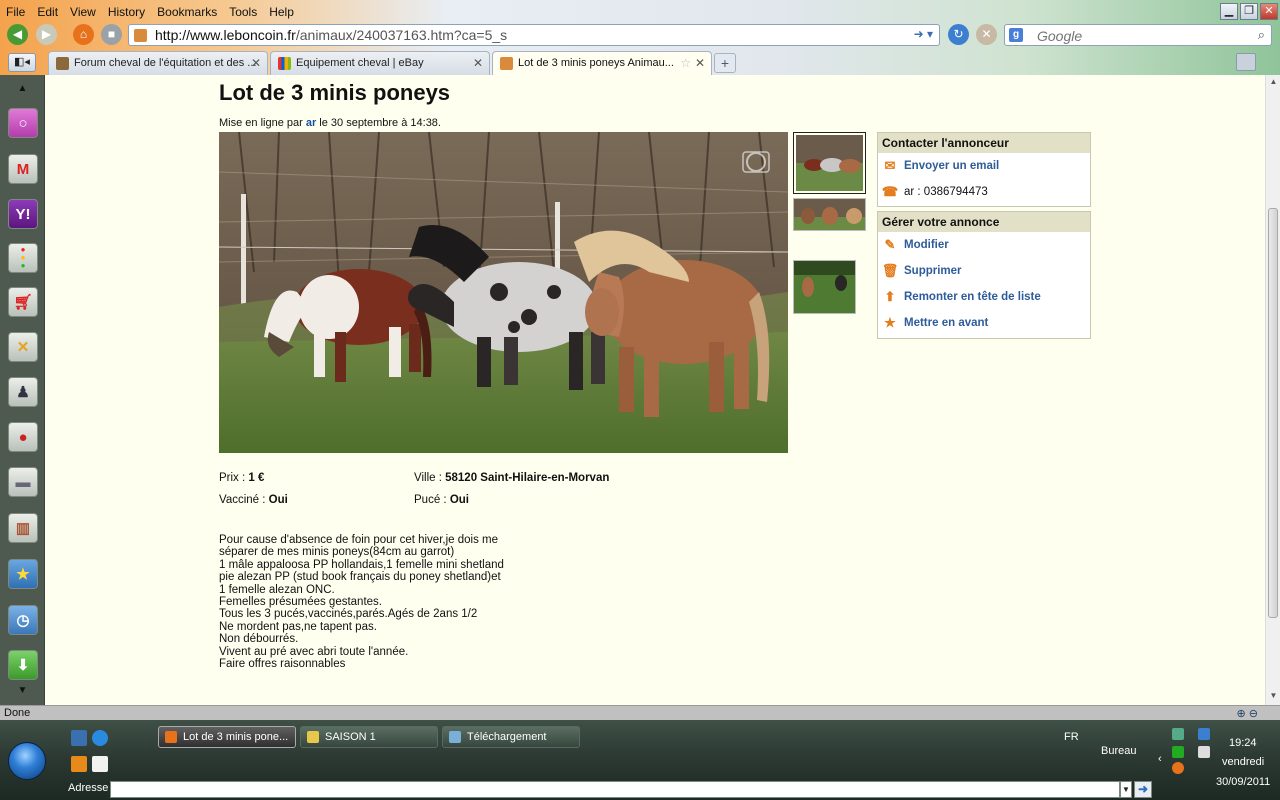 Image resolution: width=1280 pixels, height=800 pixels. What do you see at coordinates (926, 245) in the screenshot?
I see `modify-link: Modifier` at bounding box center [926, 245].